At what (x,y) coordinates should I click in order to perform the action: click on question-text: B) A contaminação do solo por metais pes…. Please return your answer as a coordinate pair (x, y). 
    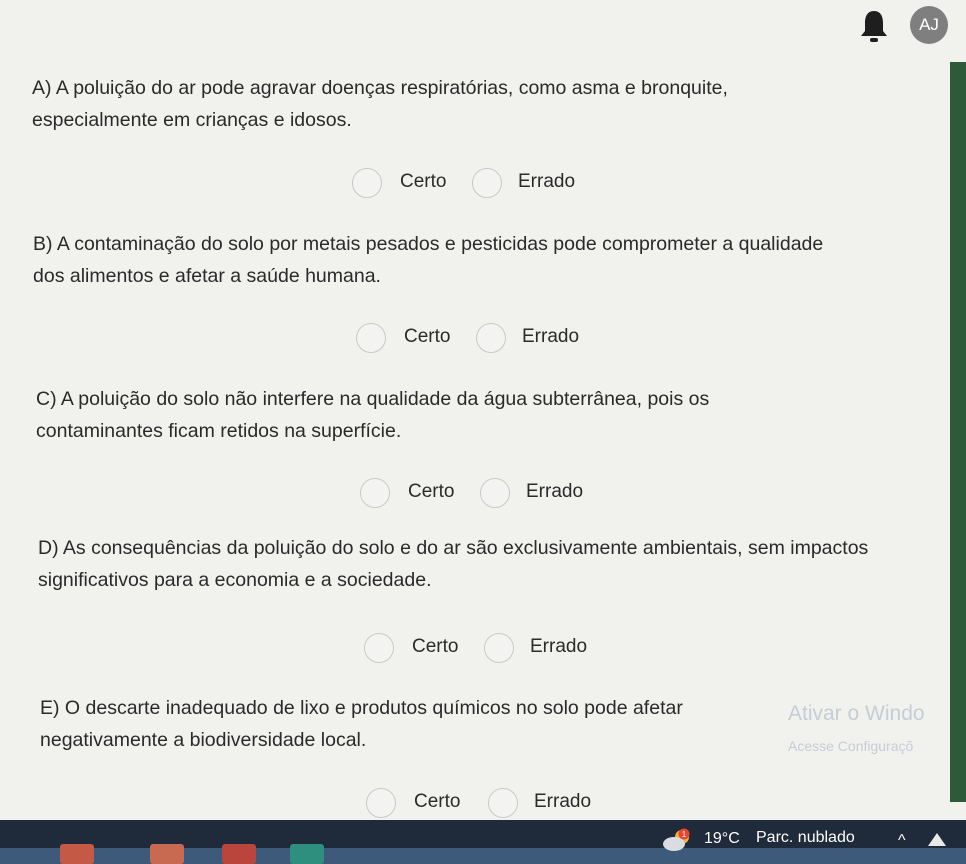
    Looking at the image, I should click on (428, 260).